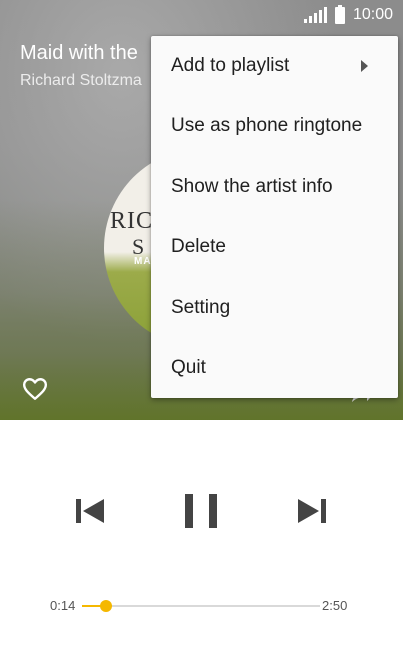 The image size is (403, 672). I want to click on song-title: Maid with the, so click(79, 53).